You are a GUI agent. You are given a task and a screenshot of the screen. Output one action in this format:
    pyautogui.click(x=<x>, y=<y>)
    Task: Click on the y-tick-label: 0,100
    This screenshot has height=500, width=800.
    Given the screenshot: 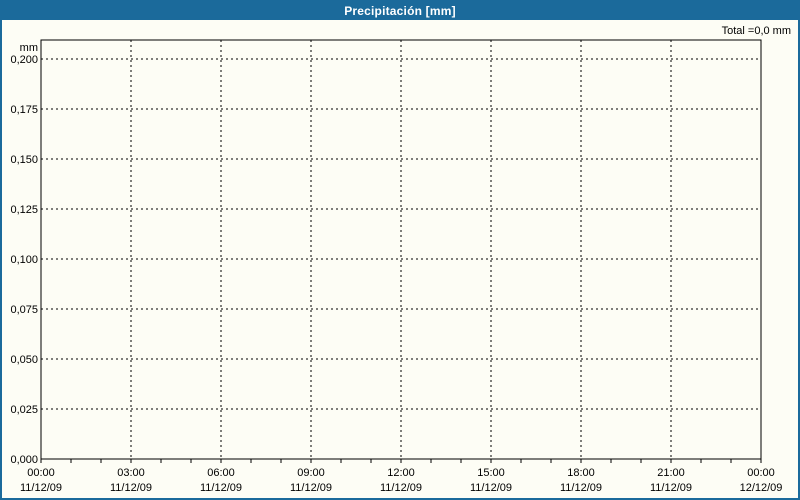 What is the action you would take?
    pyautogui.click(x=24, y=260)
    